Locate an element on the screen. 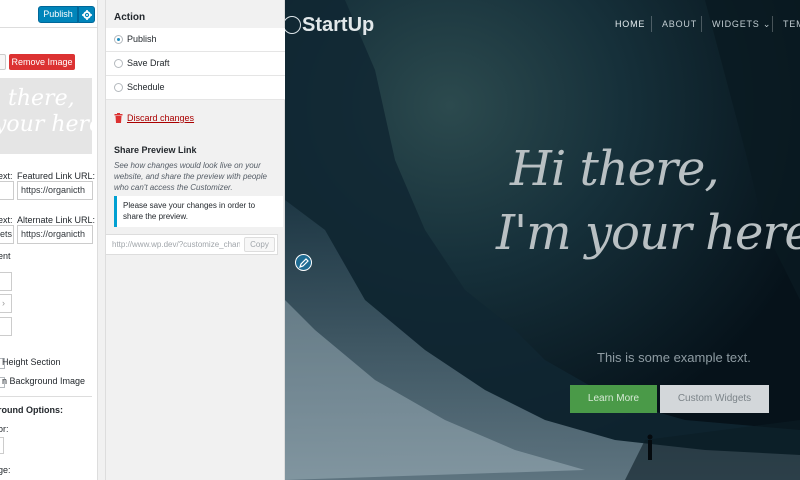 The image size is (800, 480). radio-publish: Publish is located at coordinates (195, 40).